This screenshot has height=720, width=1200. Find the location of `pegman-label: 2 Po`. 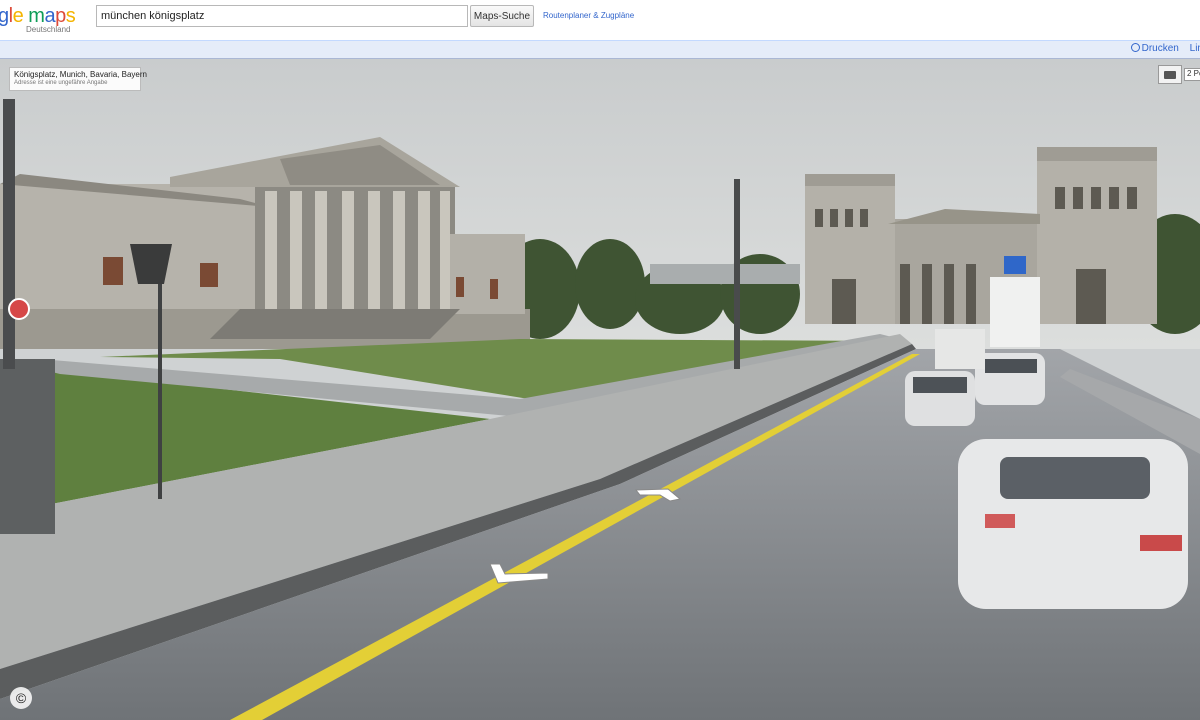

pegman-label: 2 Po is located at coordinates (1192, 74).